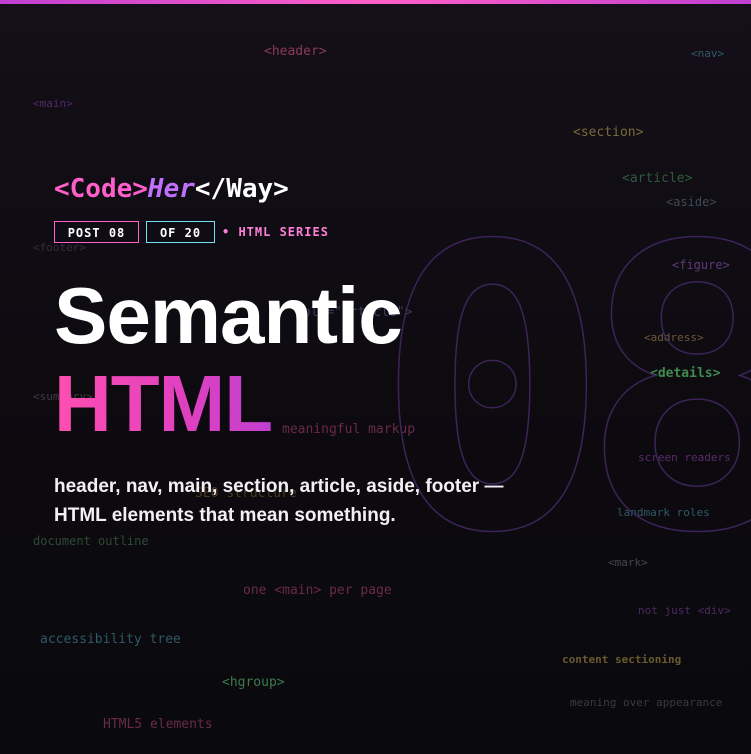 The width and height of the screenshot is (751, 754). I want to click on bg-tag-one-main-per-page: one <main> per page, so click(317, 590).